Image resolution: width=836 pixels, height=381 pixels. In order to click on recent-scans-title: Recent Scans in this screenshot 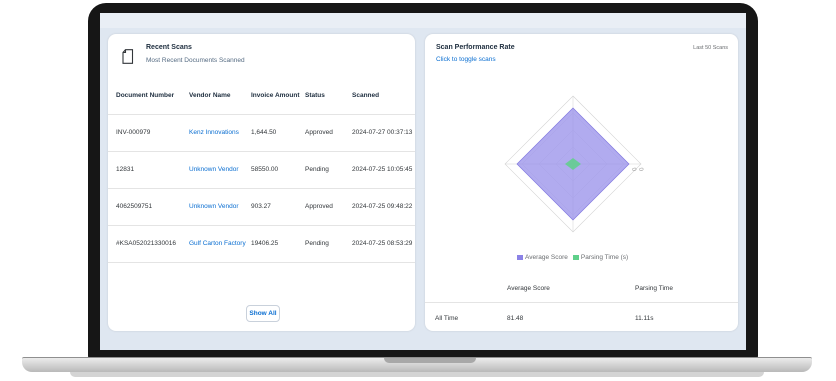, I will do `click(169, 47)`.